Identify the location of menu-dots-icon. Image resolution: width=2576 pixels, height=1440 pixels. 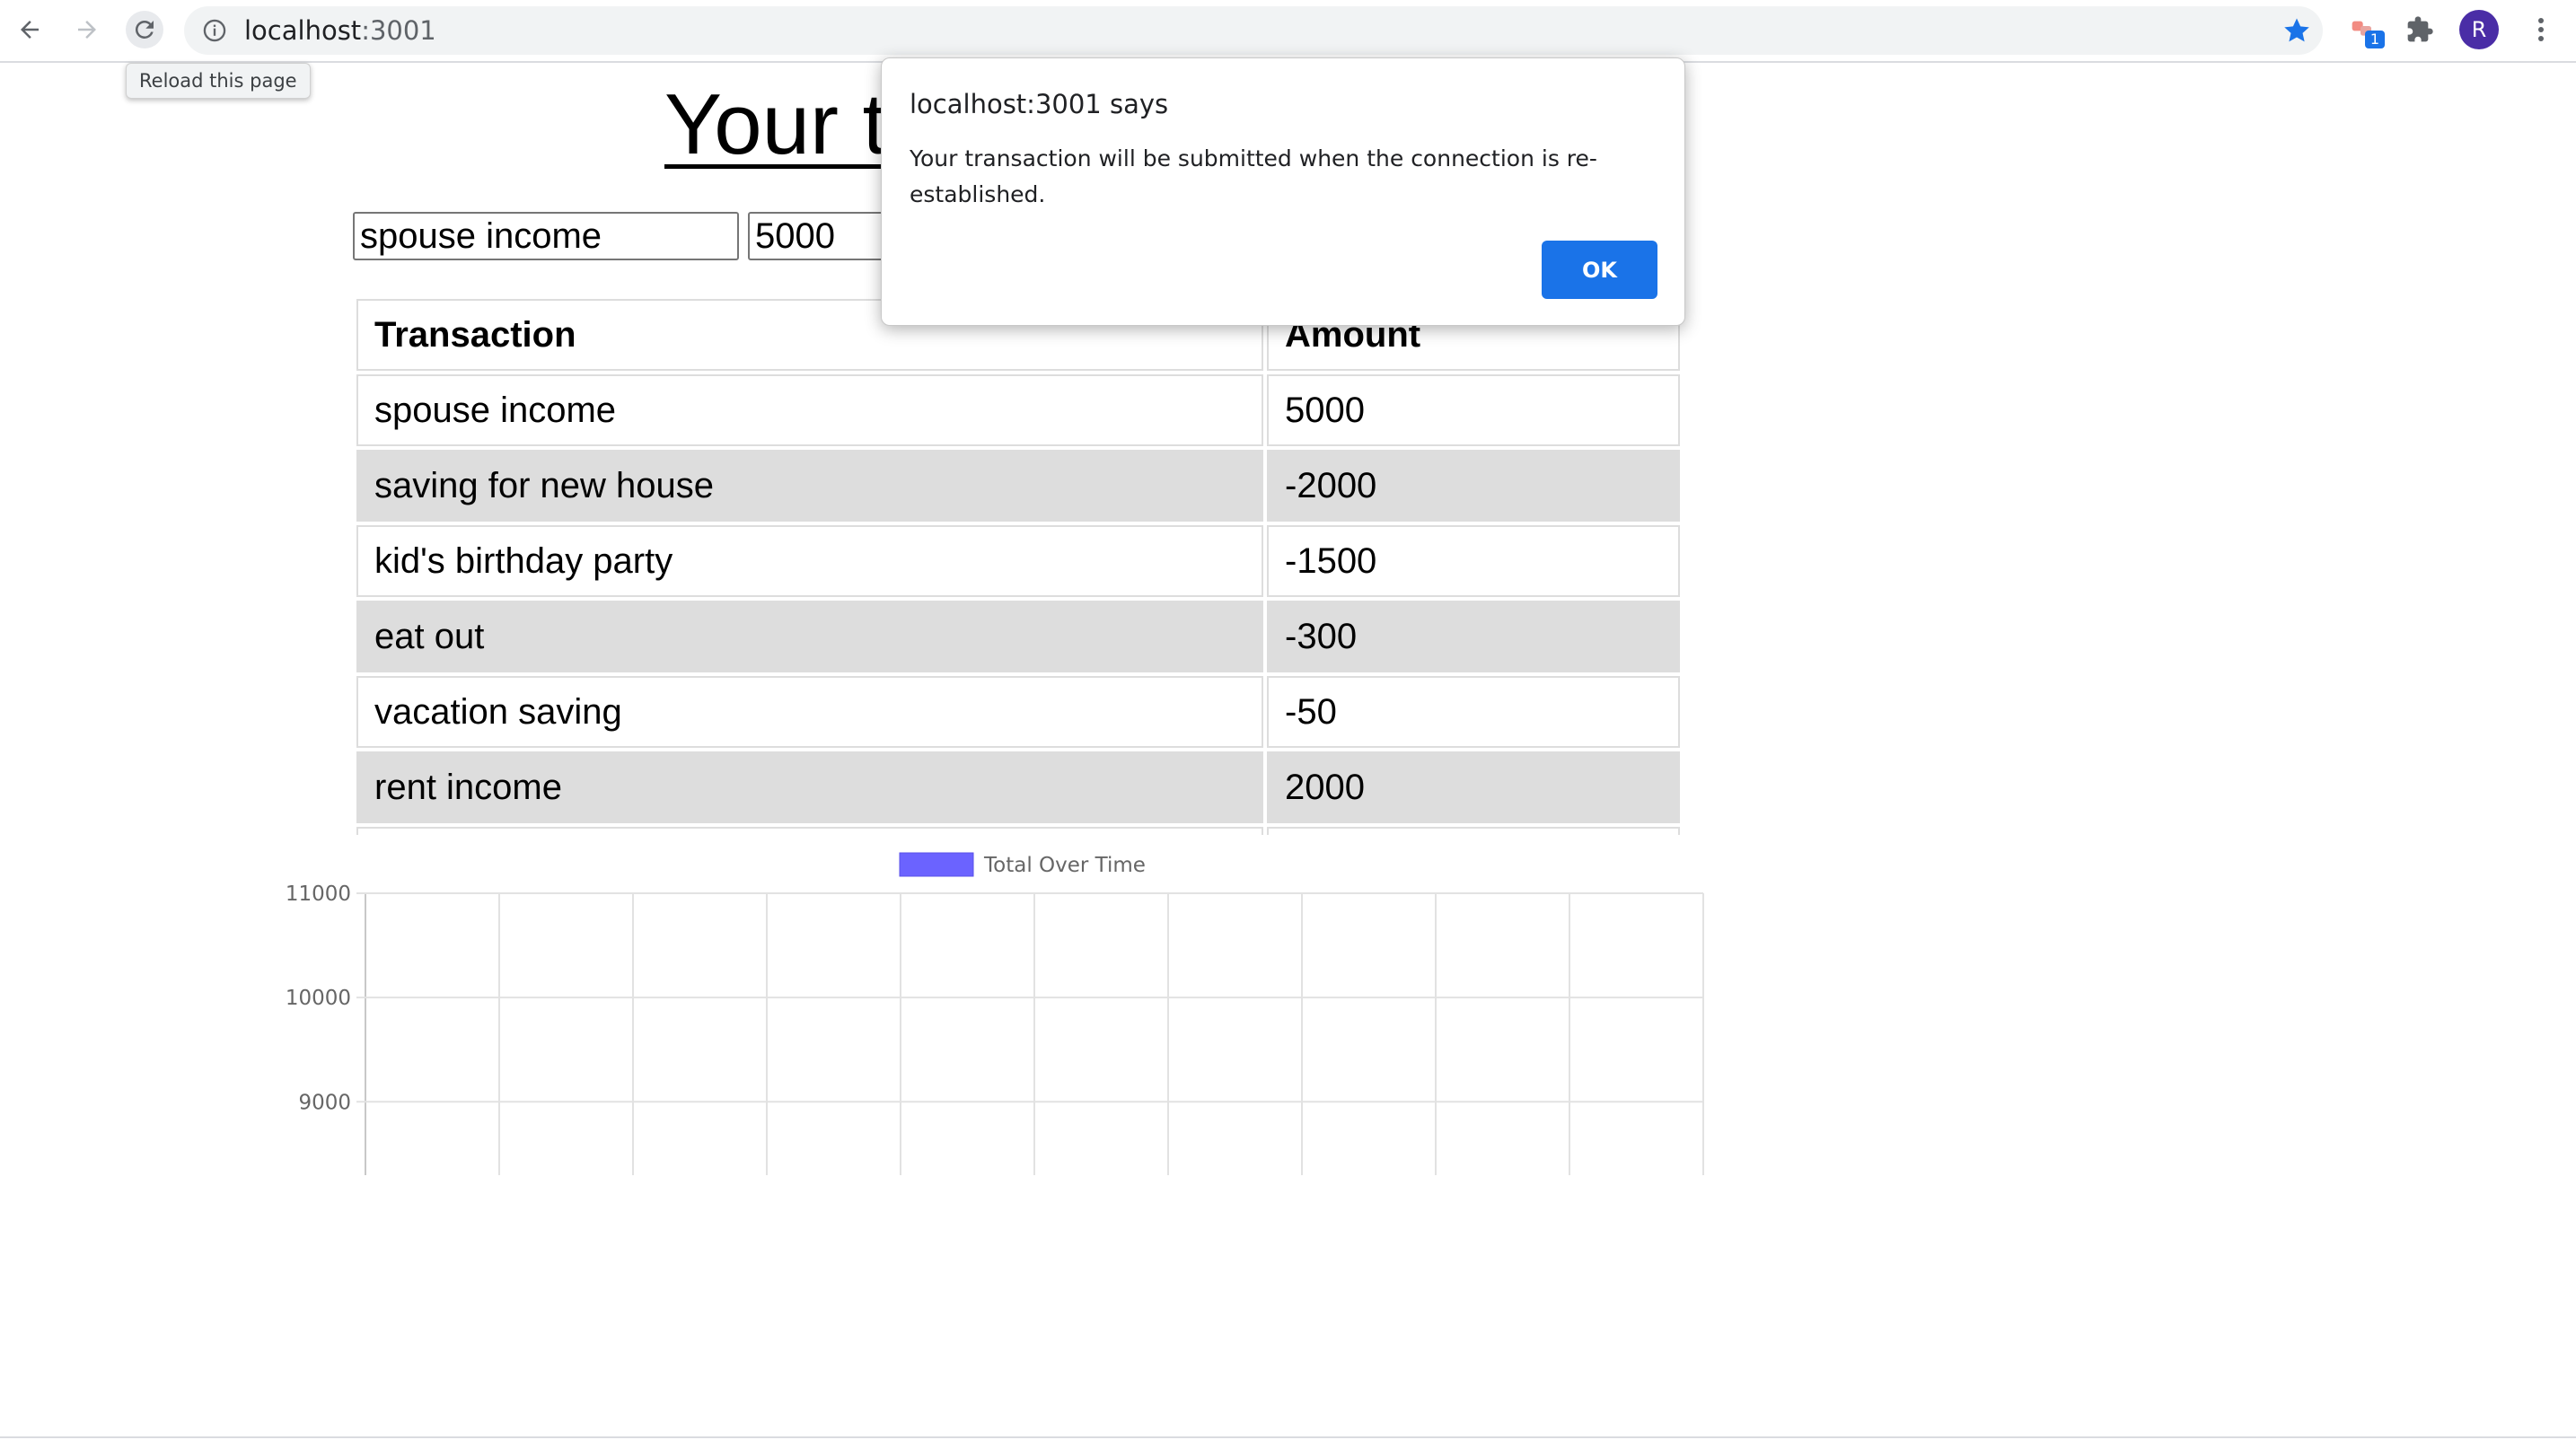
(2541, 30).